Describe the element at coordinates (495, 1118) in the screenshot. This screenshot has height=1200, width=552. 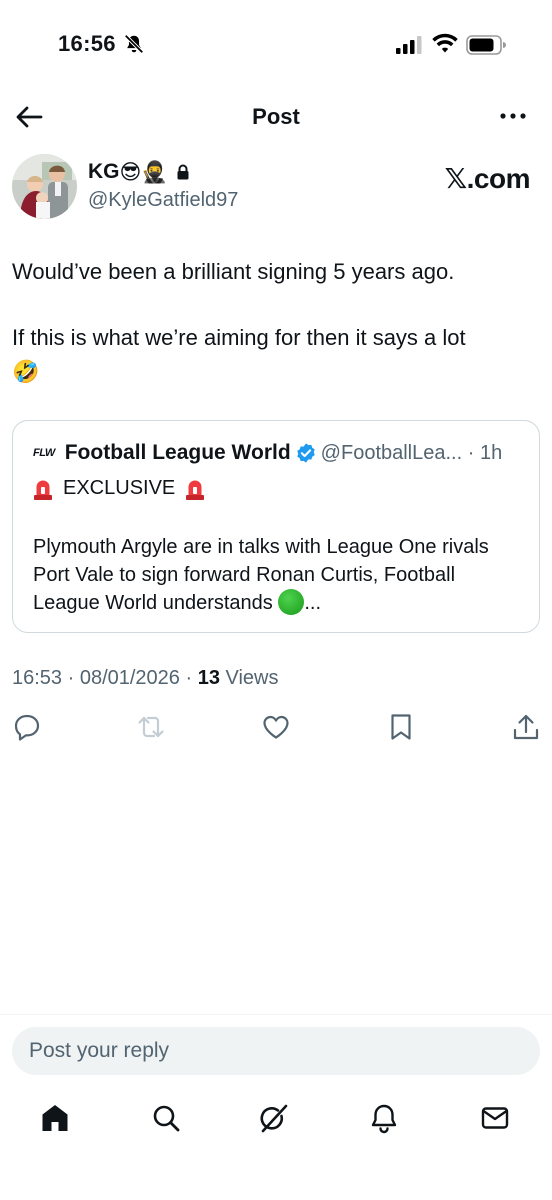
I see `messages-icon` at that location.